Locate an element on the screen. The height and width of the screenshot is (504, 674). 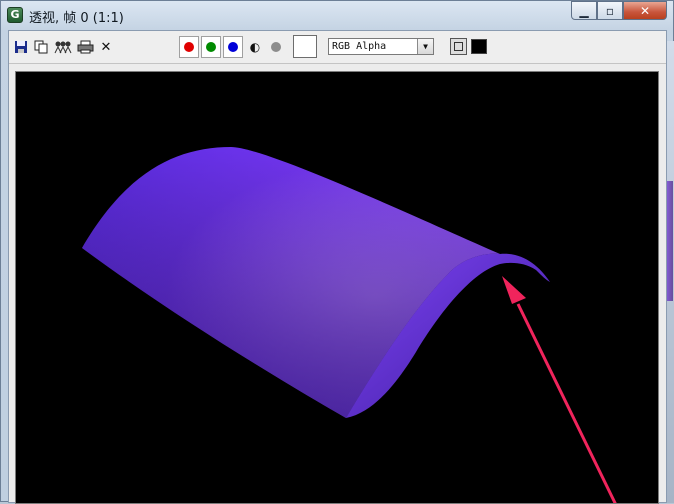
annotation-arrow-shaft is located at coordinates (566, 403).